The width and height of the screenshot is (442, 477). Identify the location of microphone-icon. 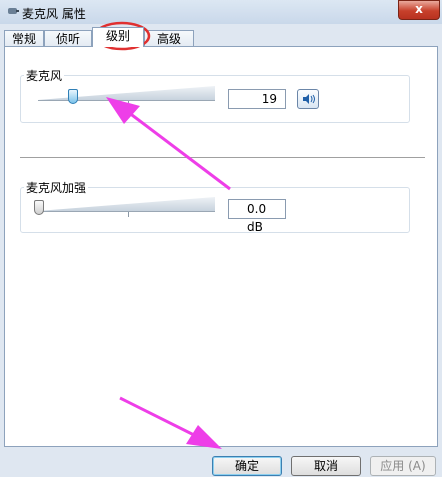
(13, 11).